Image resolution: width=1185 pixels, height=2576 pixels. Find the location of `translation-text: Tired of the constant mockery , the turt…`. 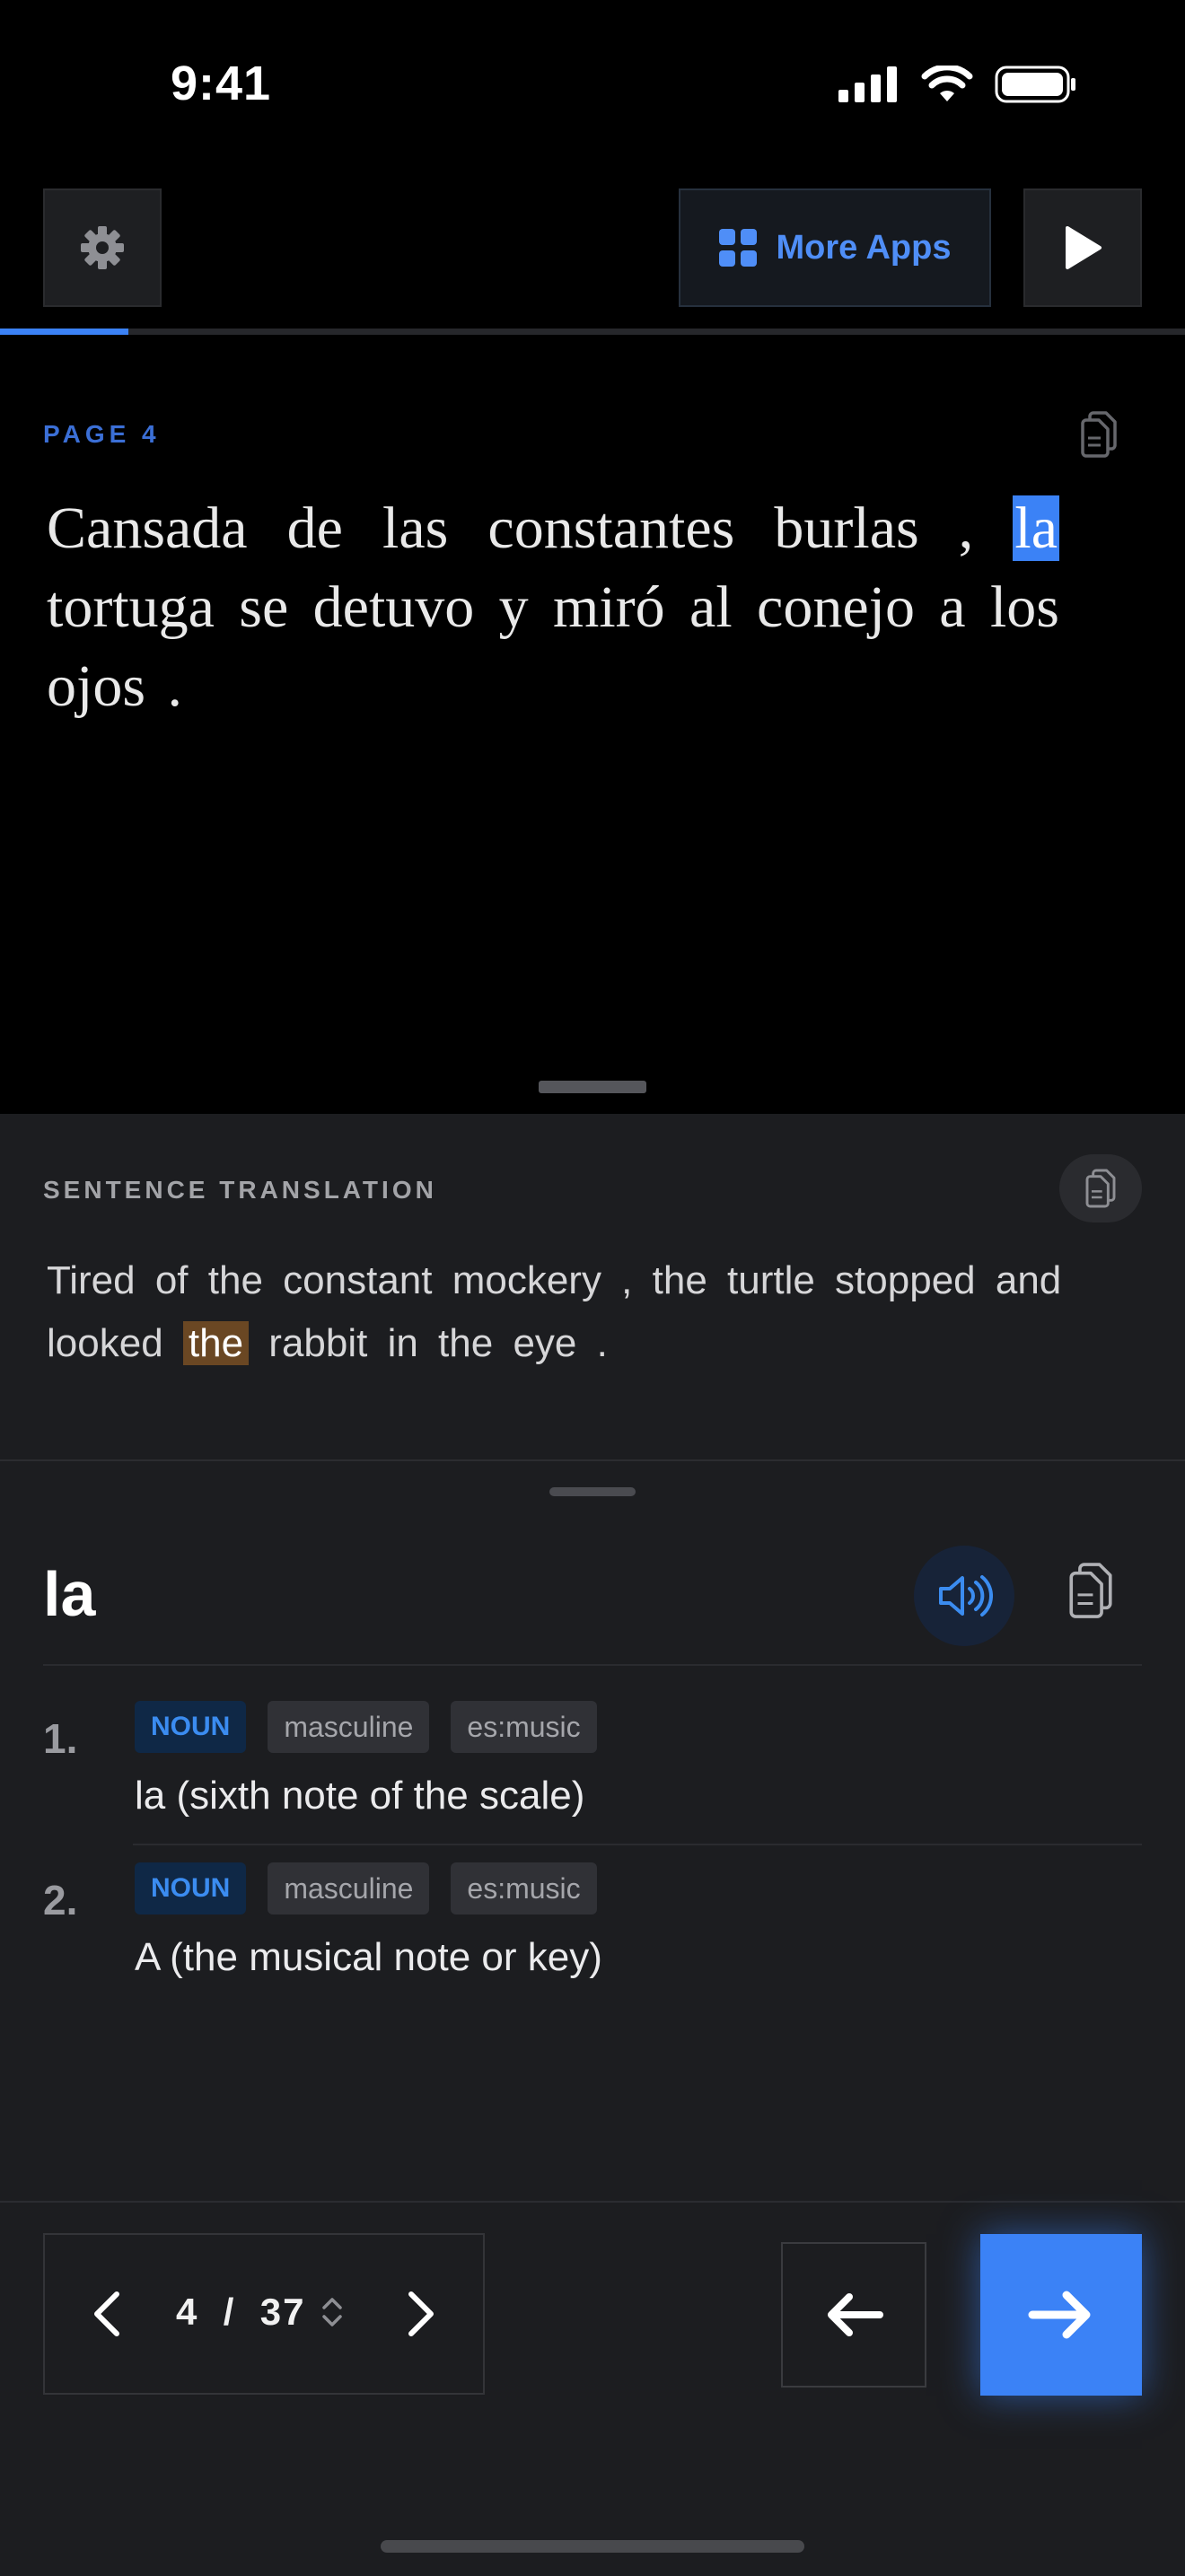

translation-text: Tired of the constant mockery , the turt… is located at coordinates (563, 1312).